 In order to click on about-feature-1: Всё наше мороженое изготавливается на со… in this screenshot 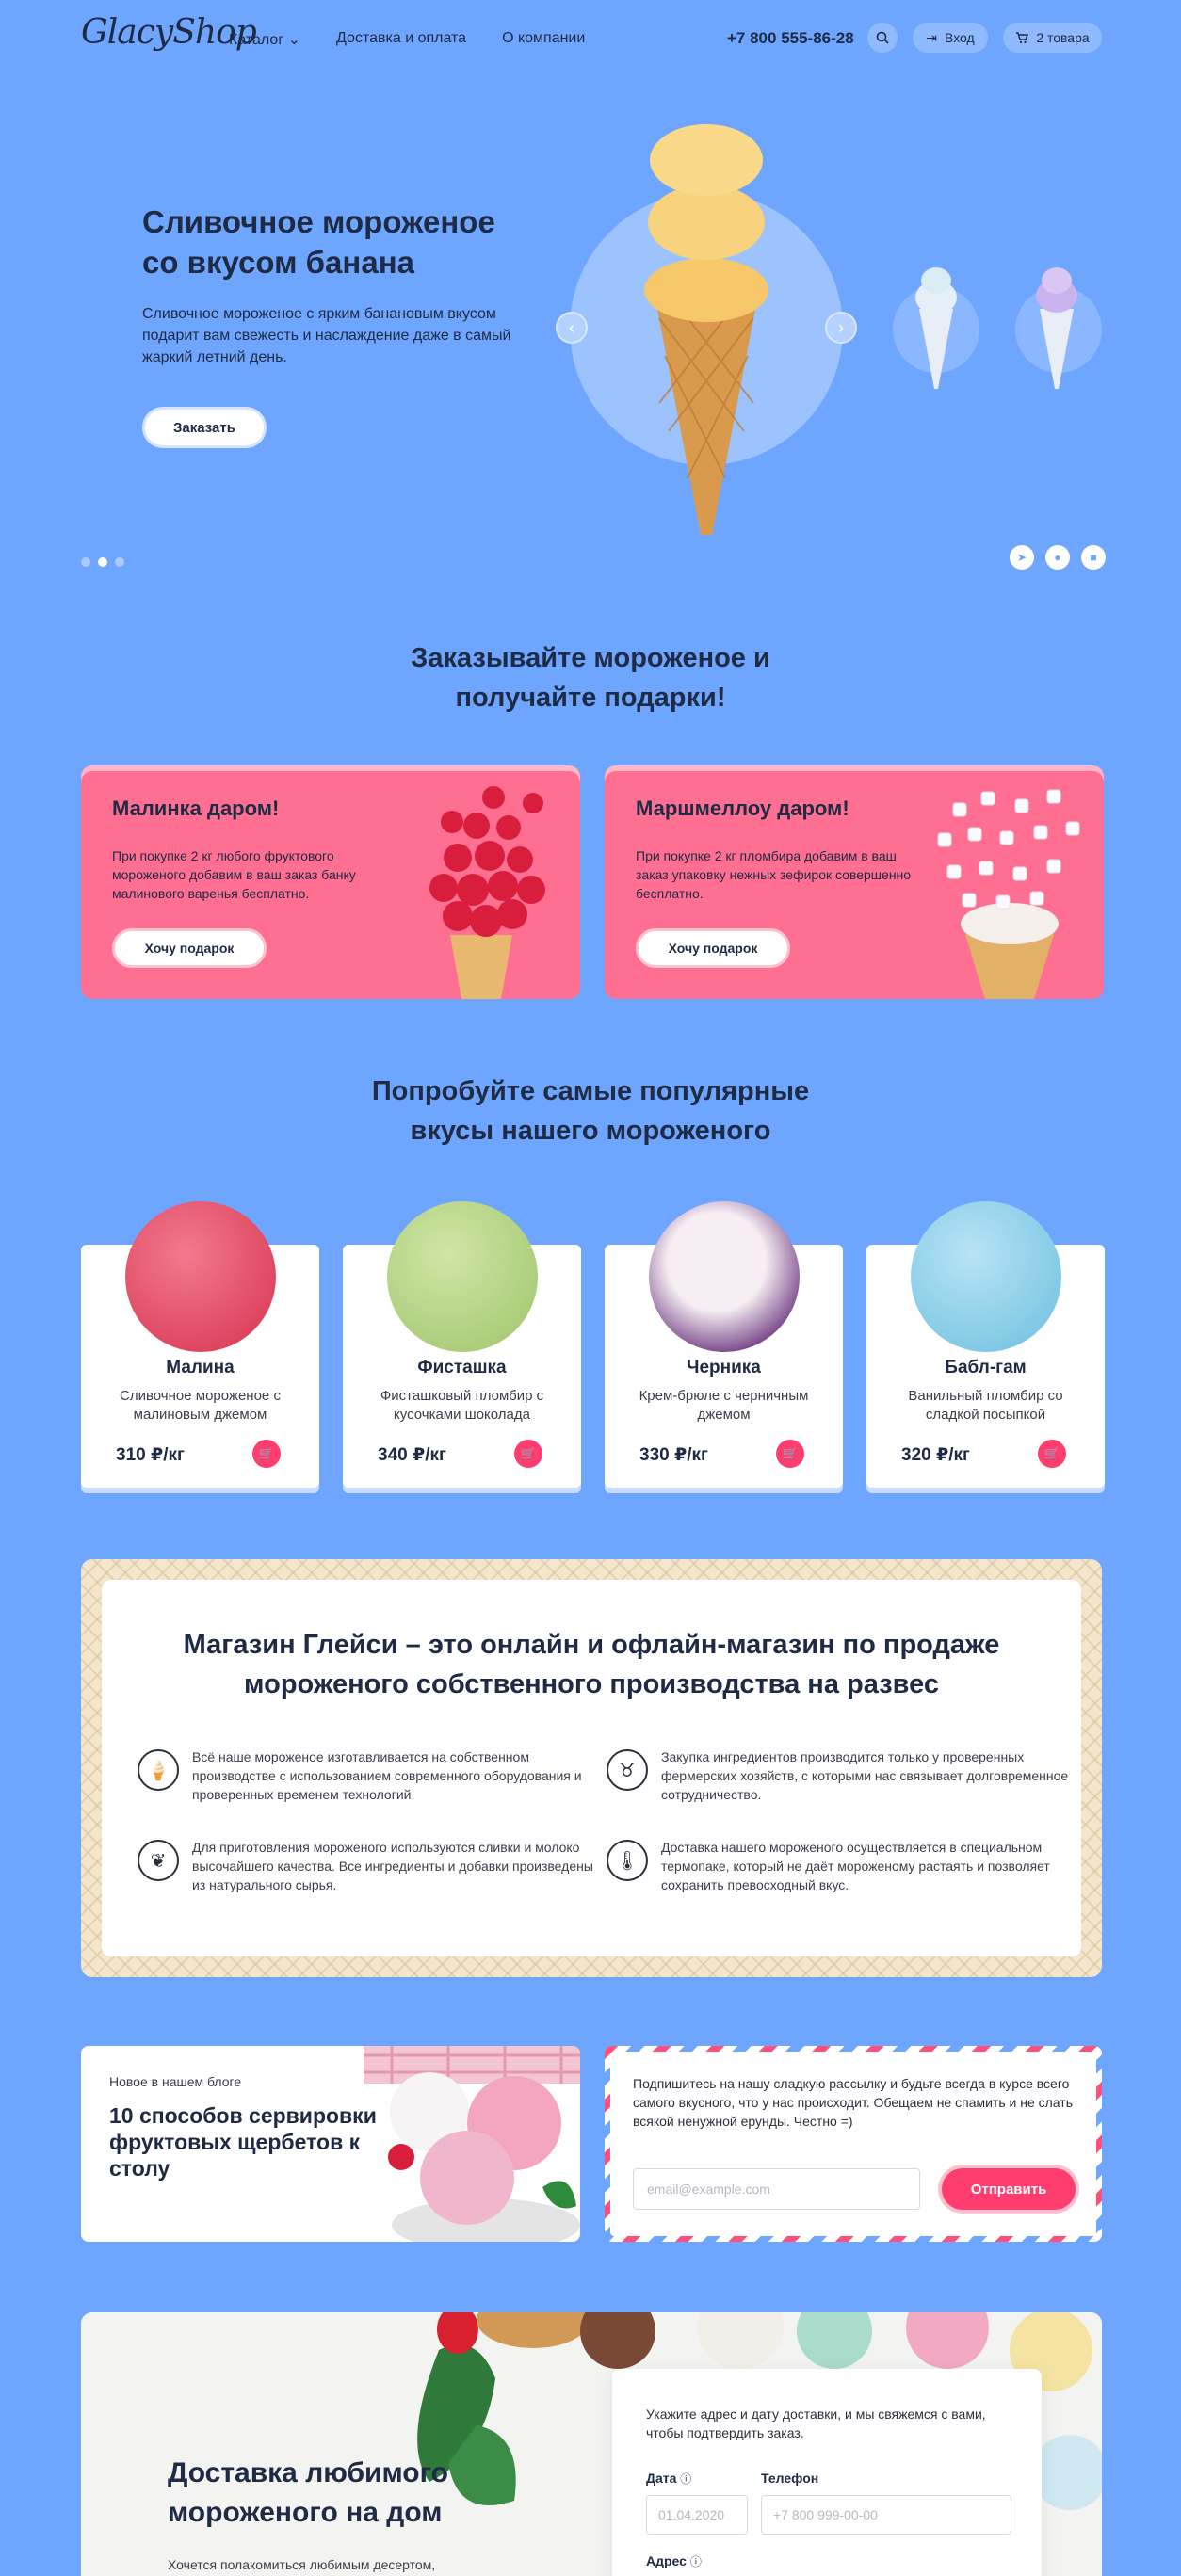, I will do `click(387, 1775)`.